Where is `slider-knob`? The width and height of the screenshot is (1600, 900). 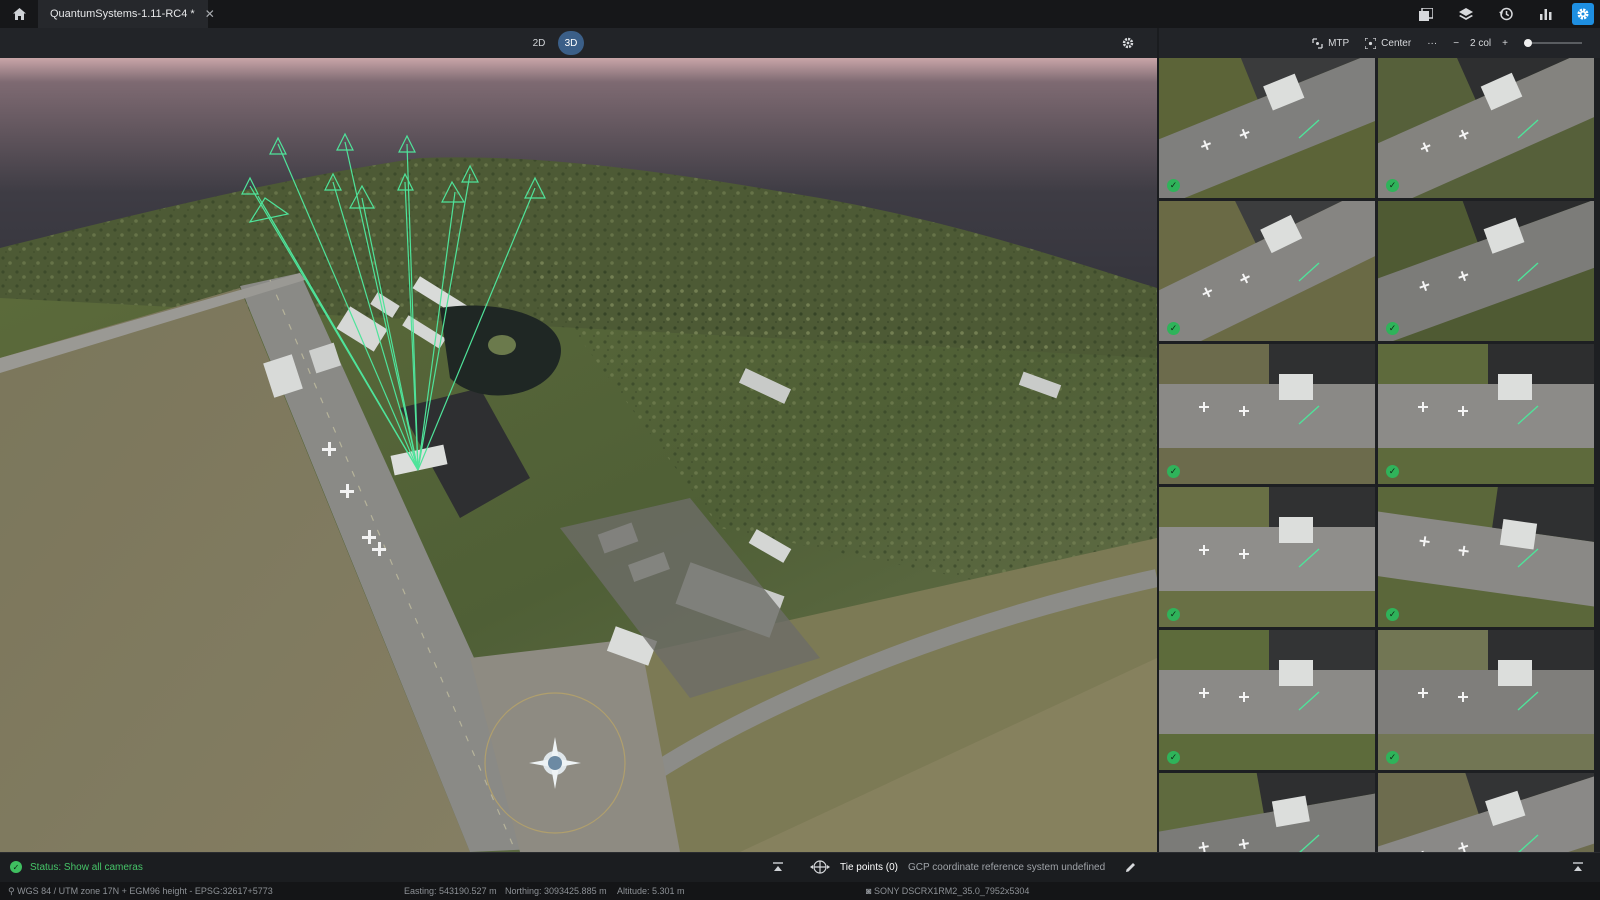
slider-knob is located at coordinates (1528, 43).